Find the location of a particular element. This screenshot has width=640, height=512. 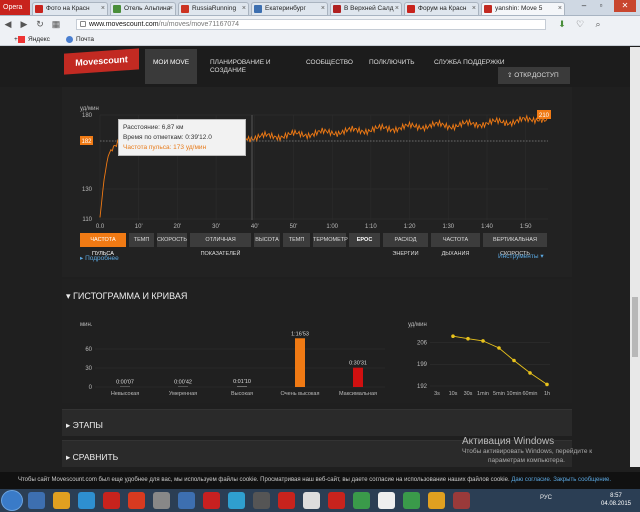

page-scrollbar is located at coordinates (635, 257).